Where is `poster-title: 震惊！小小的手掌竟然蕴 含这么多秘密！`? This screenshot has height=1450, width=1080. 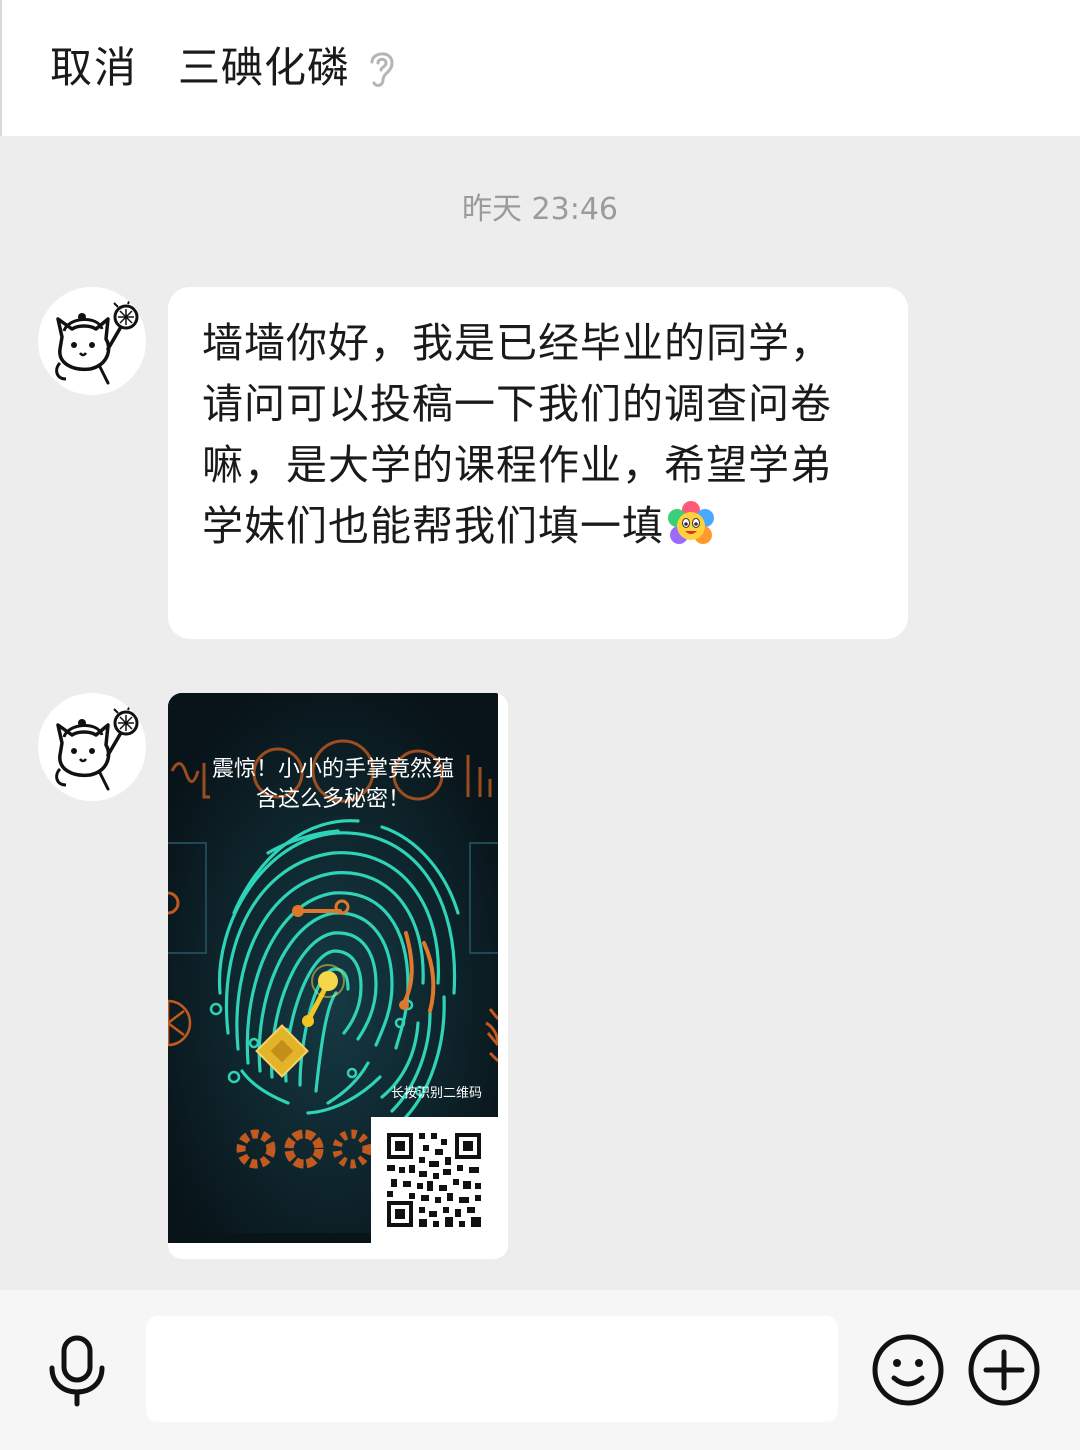
poster-title: 震惊！小小的手掌竟然蕴 含这么多秘密！ is located at coordinates (333, 785).